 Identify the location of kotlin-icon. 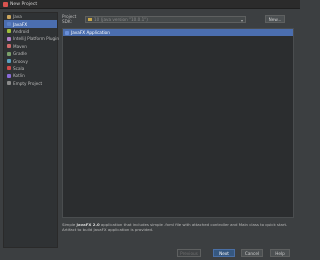
(9, 75).